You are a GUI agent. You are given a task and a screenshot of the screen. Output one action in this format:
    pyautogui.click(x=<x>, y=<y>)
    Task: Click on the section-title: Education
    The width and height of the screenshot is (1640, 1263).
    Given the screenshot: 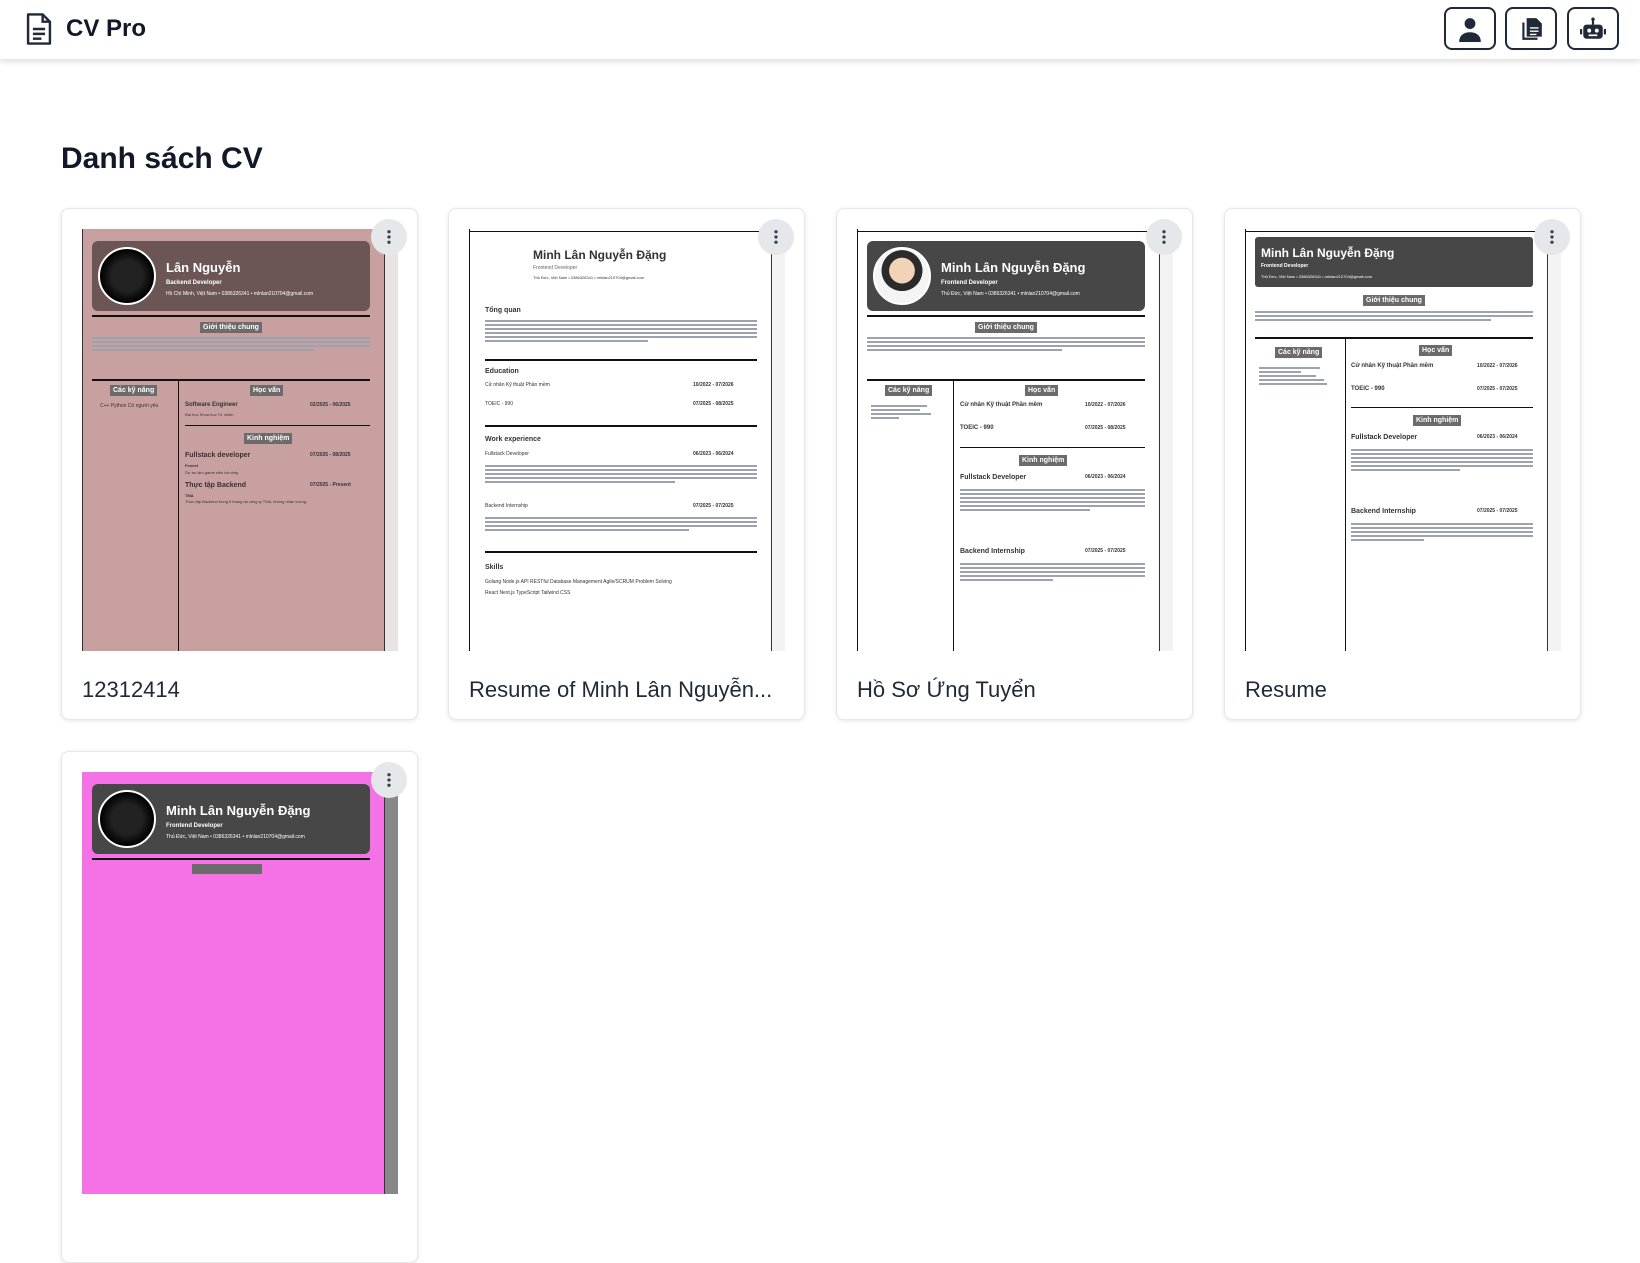 What is the action you would take?
    pyautogui.click(x=502, y=371)
    